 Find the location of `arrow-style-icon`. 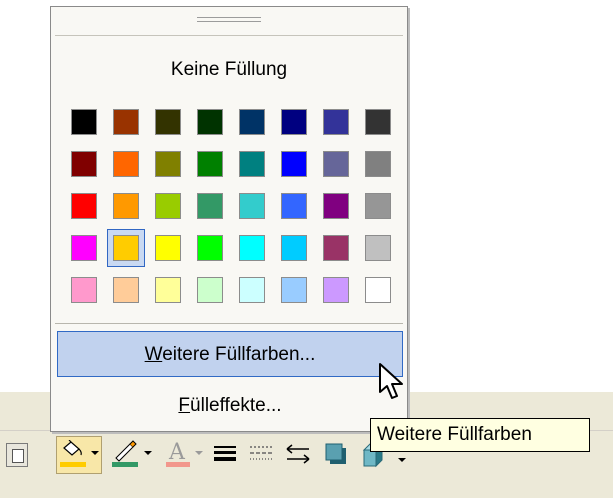

arrow-style-icon is located at coordinates (298, 454).